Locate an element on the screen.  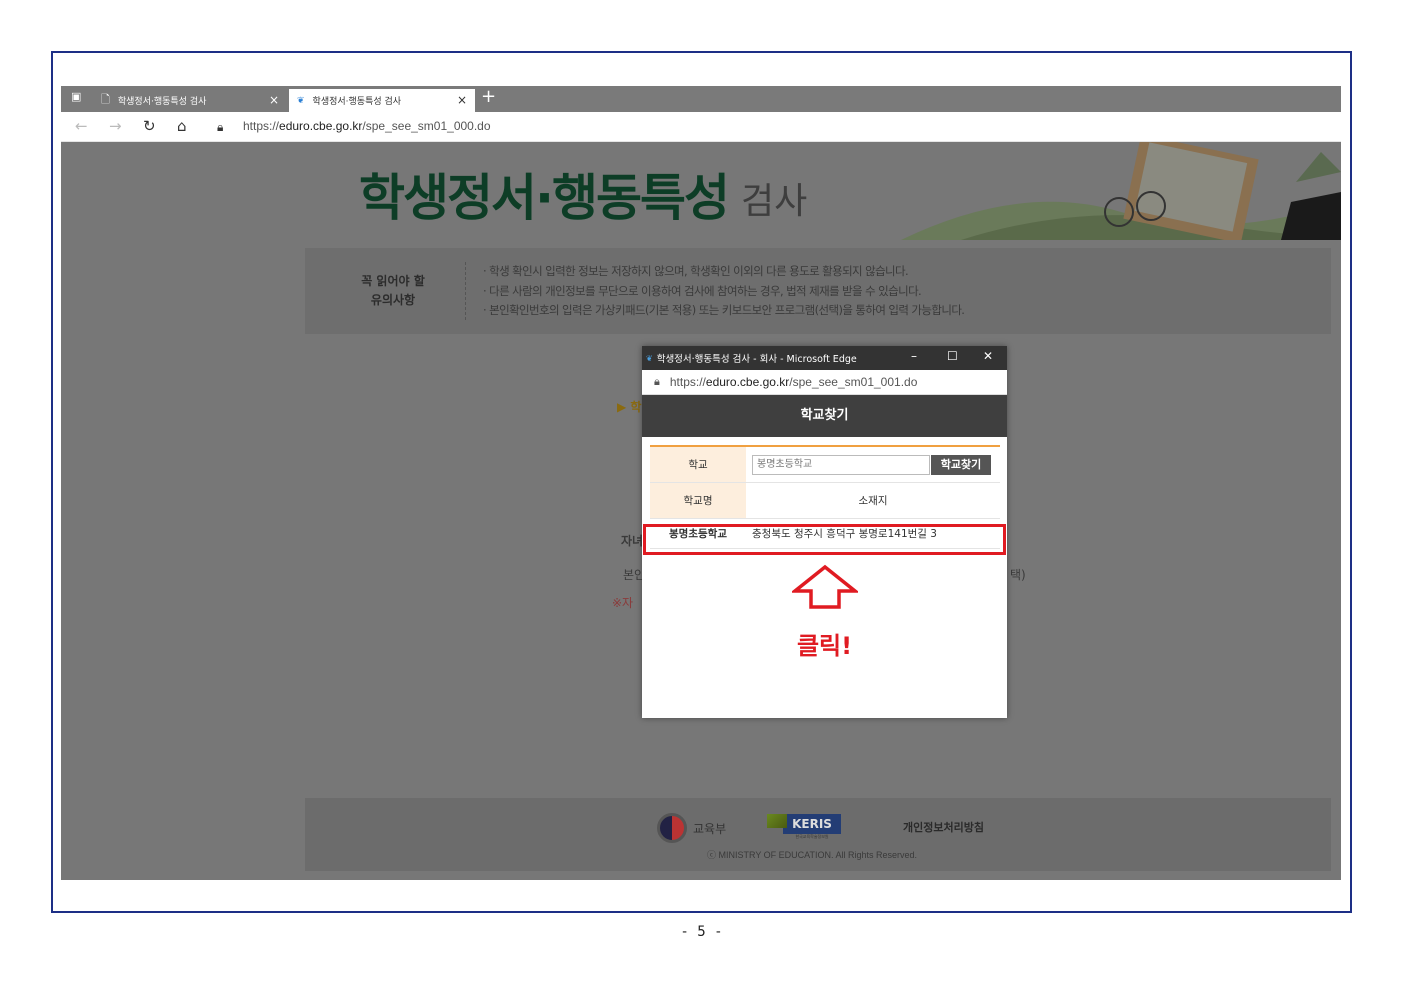
table-header-row: 학교명 소재지 is located at coordinates (825, 501).